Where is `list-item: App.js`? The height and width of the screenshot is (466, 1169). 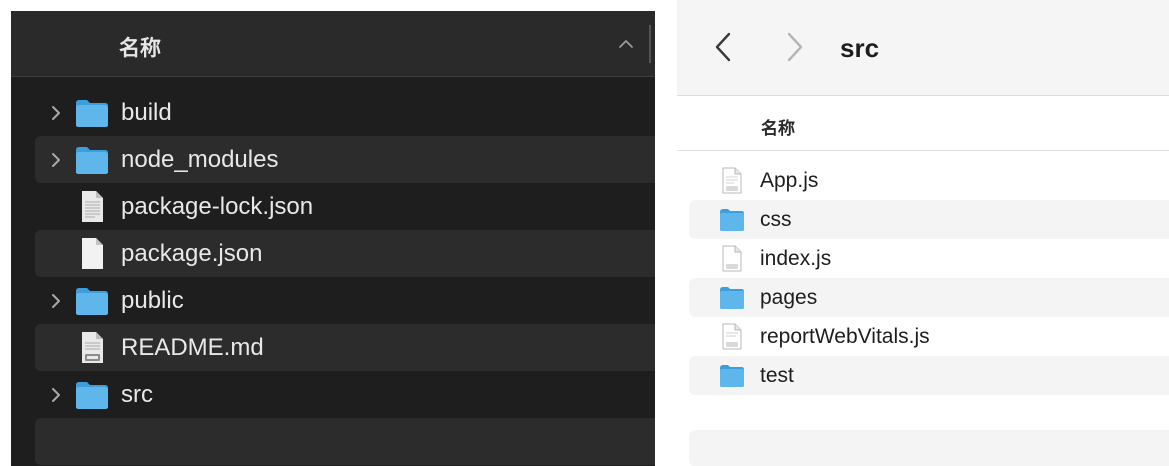 list-item: App.js is located at coordinates (929, 180).